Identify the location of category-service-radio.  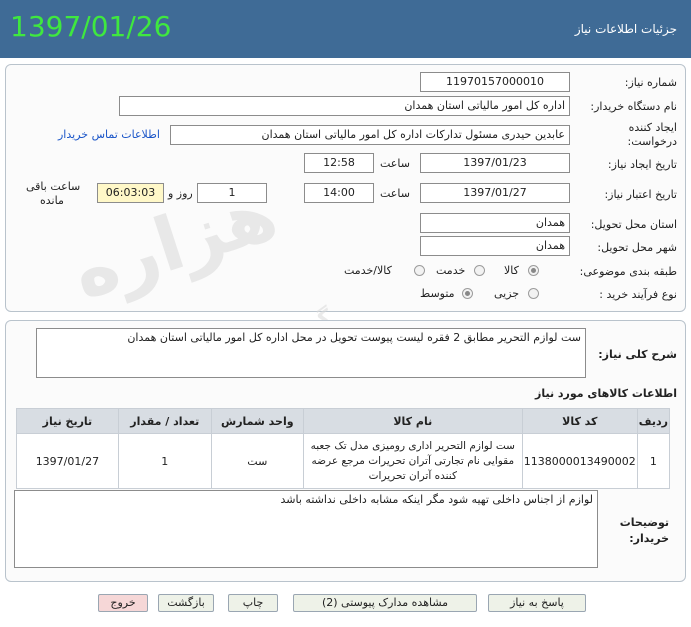
(479, 270).